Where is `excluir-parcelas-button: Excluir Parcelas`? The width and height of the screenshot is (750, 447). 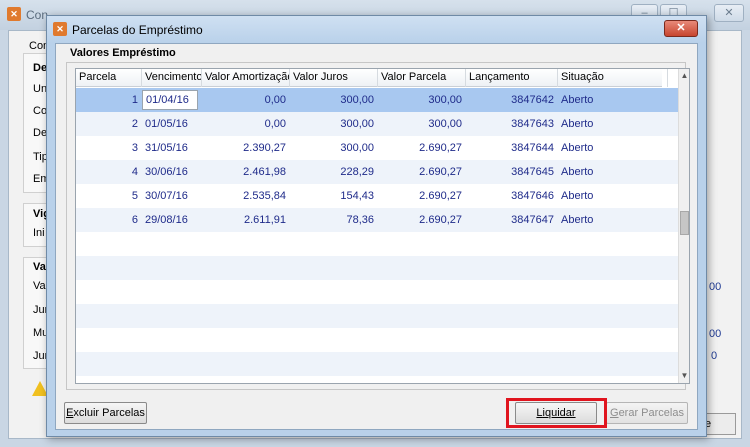
excluir-parcelas-button: Excluir Parcelas is located at coordinates (105, 413).